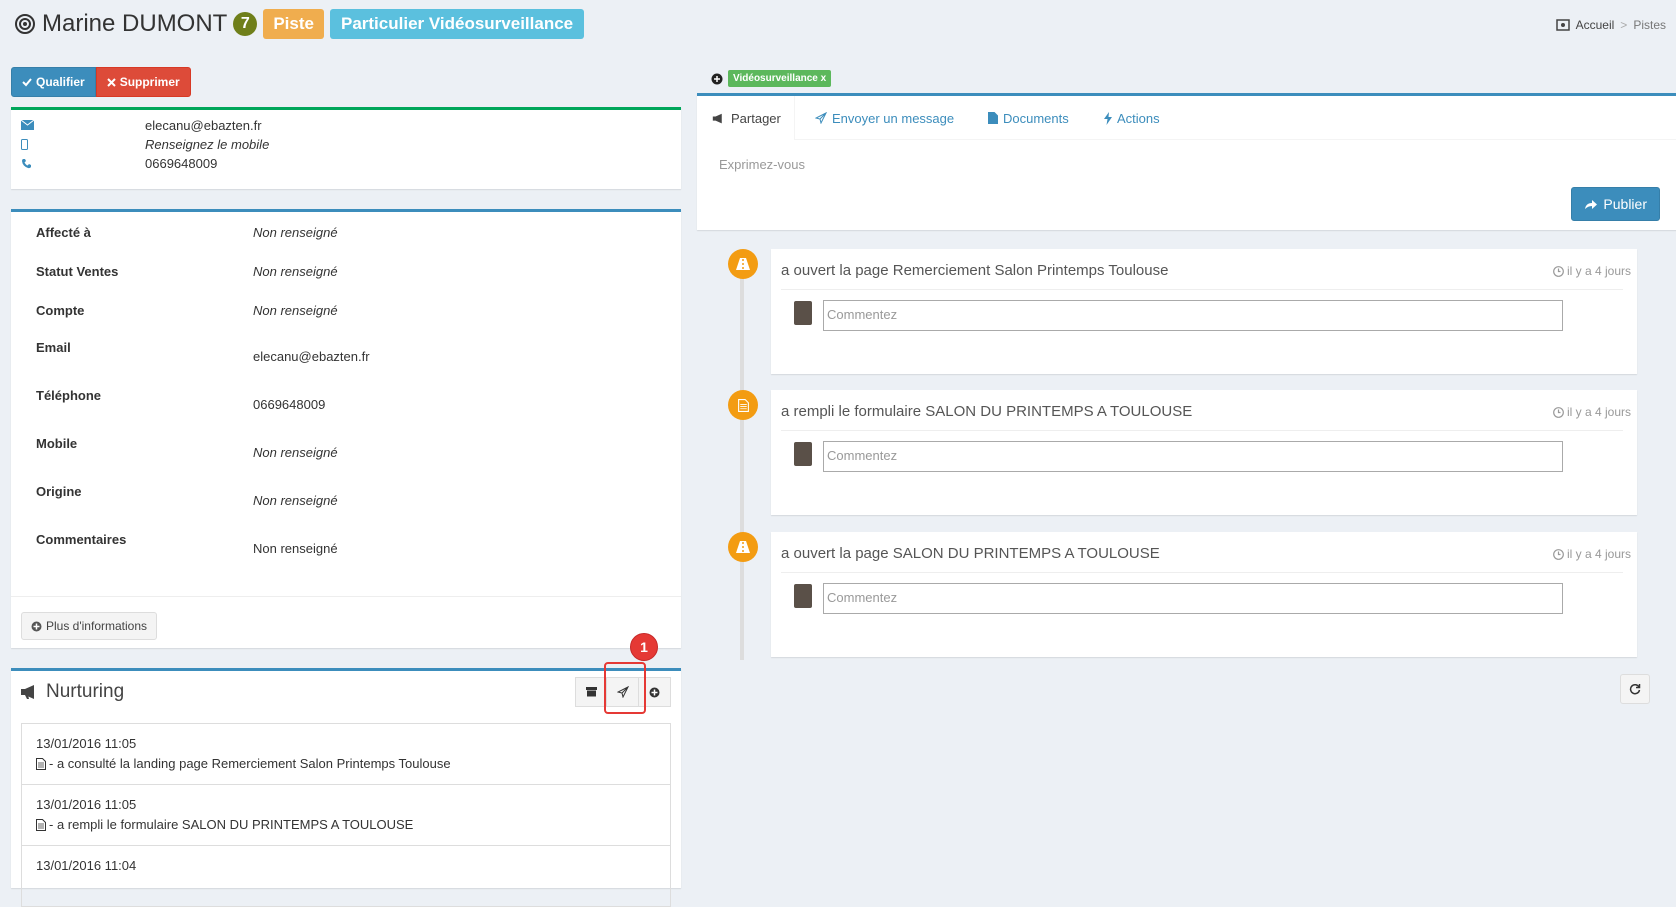 The width and height of the screenshot is (1676, 907). I want to click on more-info-button: Plus d'informations, so click(89, 626).